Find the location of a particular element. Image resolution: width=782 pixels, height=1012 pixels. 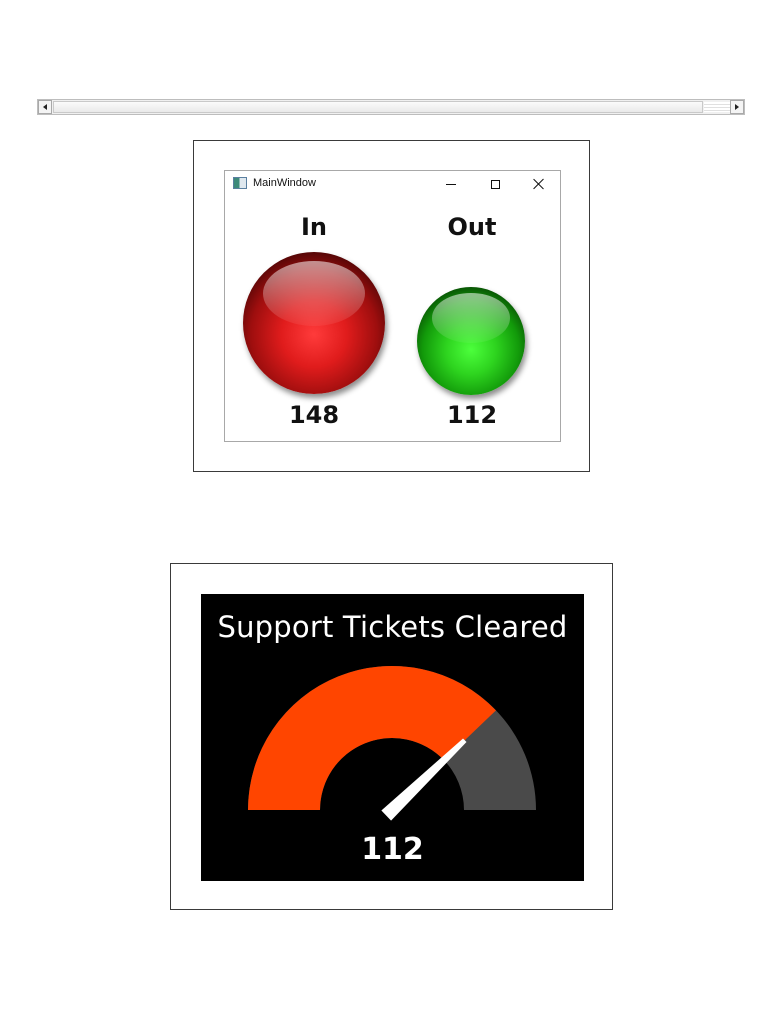

gauge-panel: Support Tickets Cleared 112 is located at coordinates (392, 737).